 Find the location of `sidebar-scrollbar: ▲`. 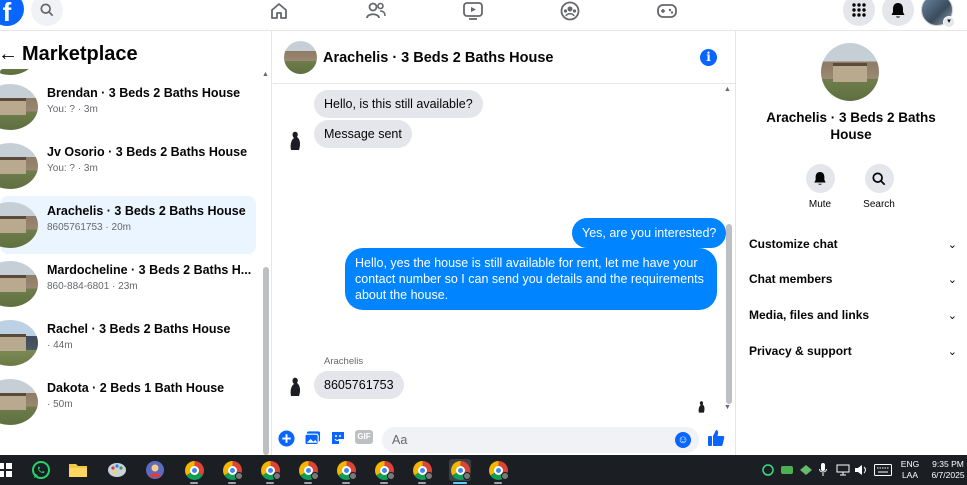

sidebar-scrollbar: ▲ is located at coordinates (266, 263).